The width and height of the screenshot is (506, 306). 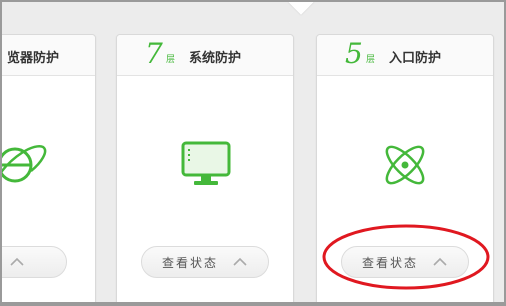 What do you see at coordinates (215, 58) in the screenshot?
I see `card-title: 系统防护` at bounding box center [215, 58].